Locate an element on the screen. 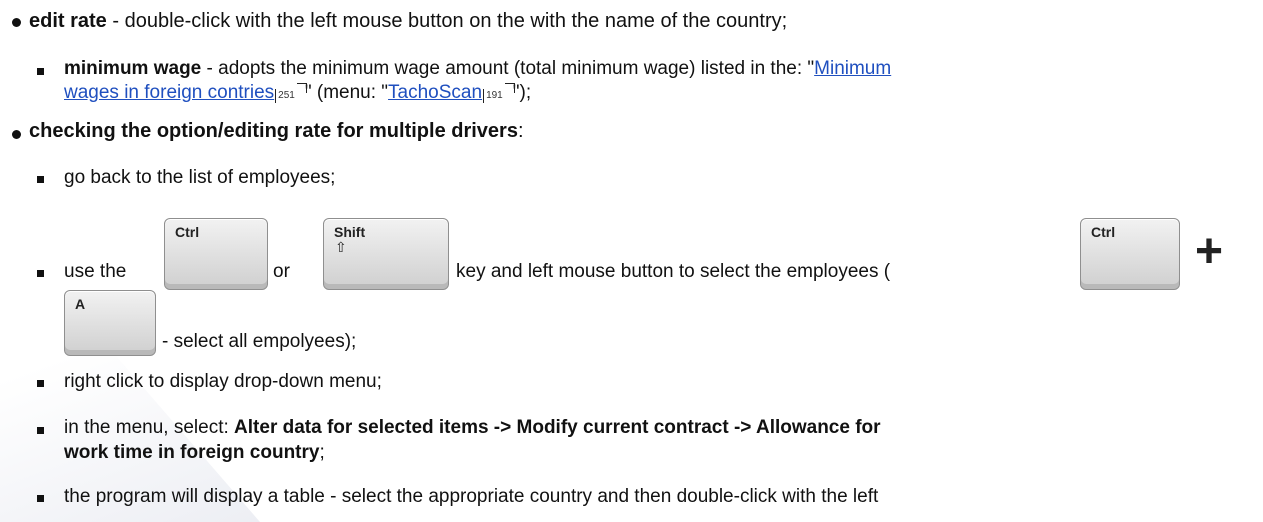 Image resolution: width=1263 pixels, height=522 pixels. page-ref-191: 191 is located at coordinates (499, 93).